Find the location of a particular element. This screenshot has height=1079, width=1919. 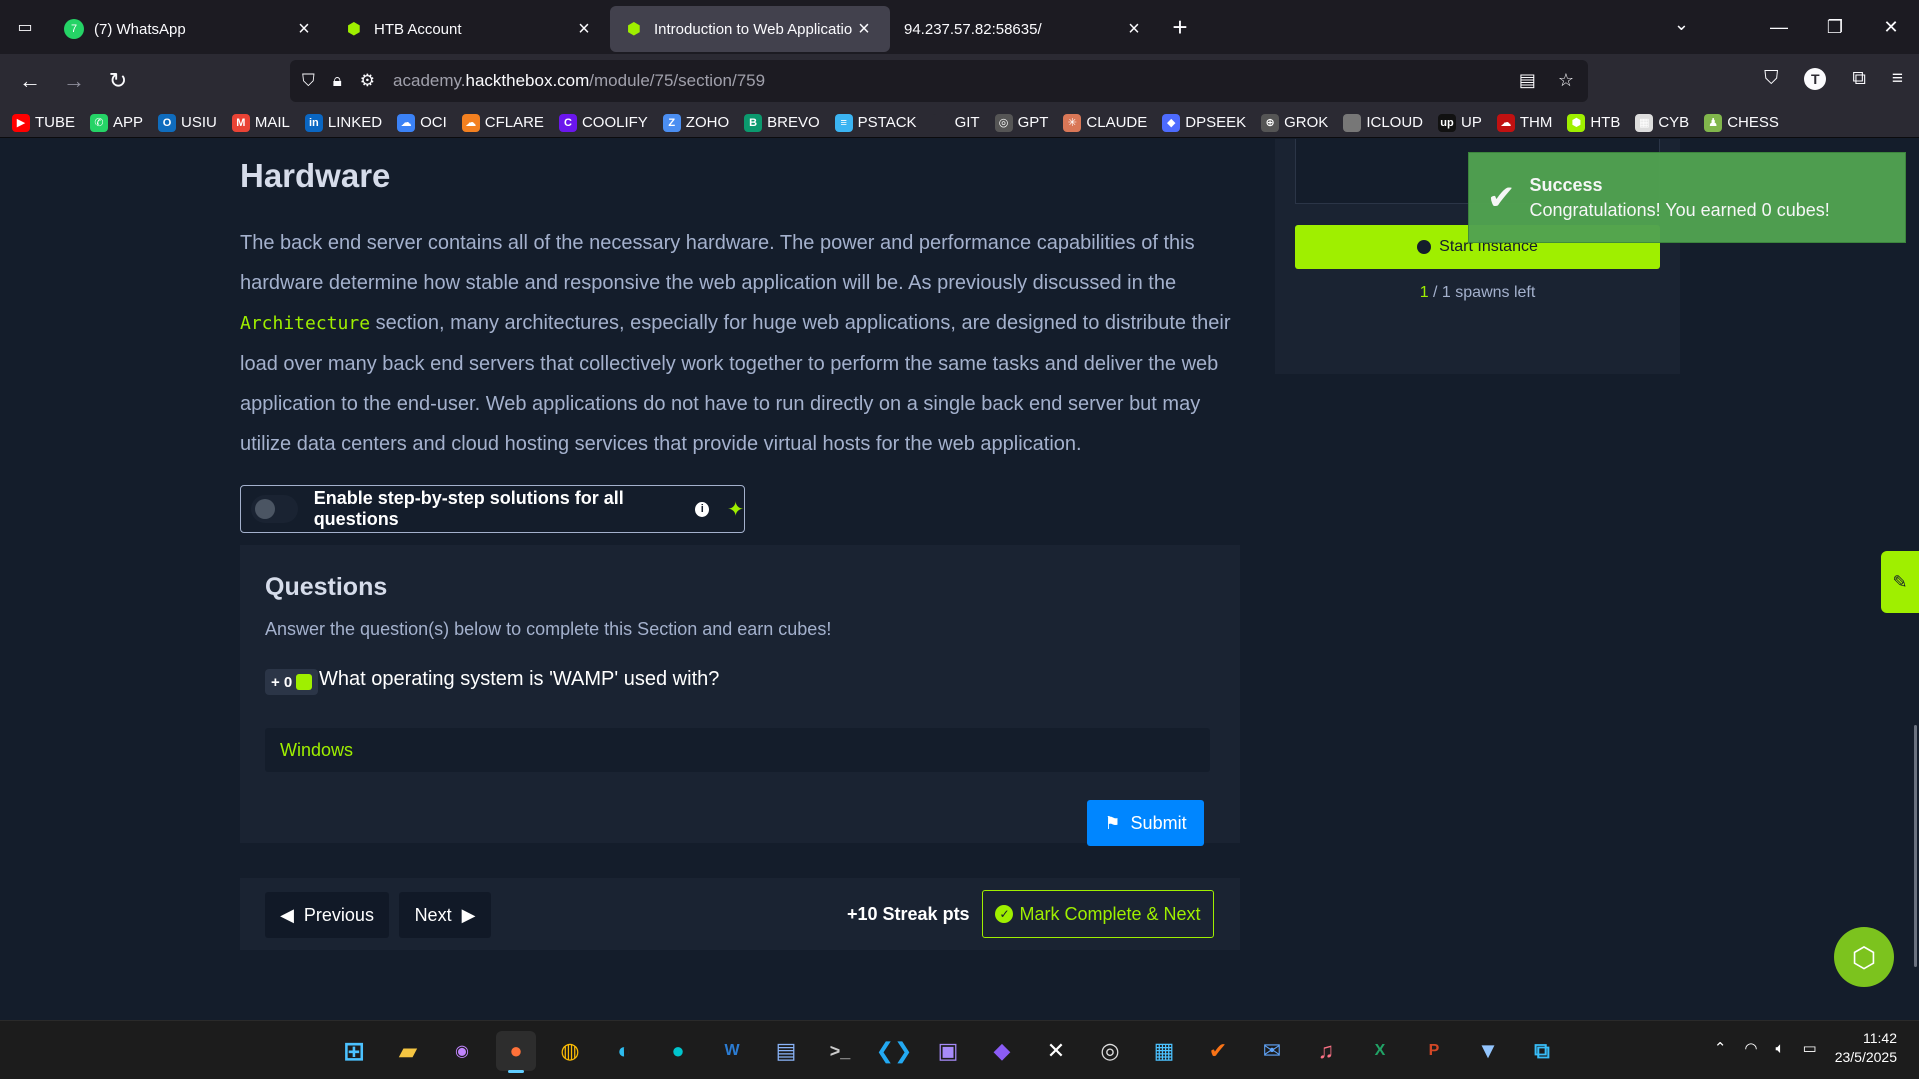

bookmark-thm-icon: ☁ is located at coordinates (1505, 122).